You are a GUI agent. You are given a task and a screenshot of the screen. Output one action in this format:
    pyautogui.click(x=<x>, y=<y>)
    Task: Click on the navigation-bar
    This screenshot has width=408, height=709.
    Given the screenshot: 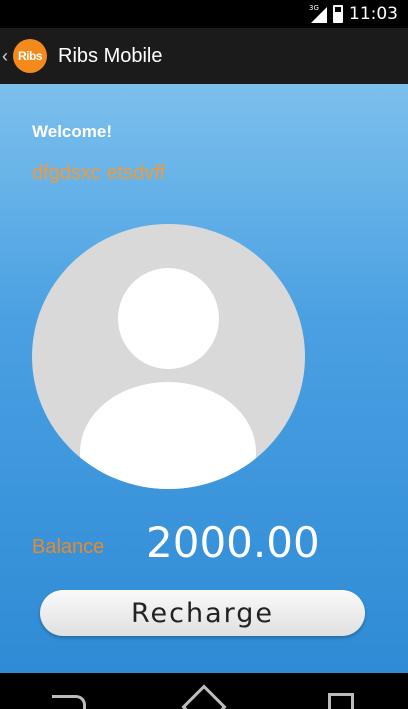 What is the action you would take?
    pyautogui.click(x=204, y=691)
    